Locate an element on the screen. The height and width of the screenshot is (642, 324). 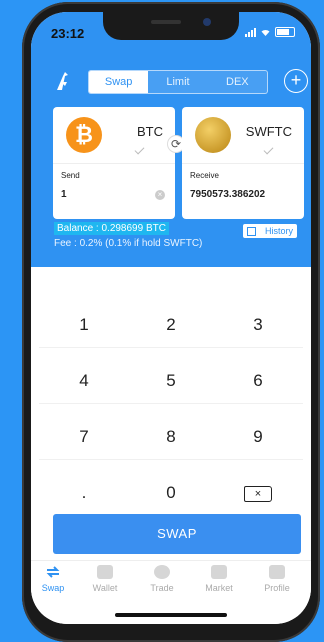
tab-bar-trade: Trade is located at coordinates (162, 579).